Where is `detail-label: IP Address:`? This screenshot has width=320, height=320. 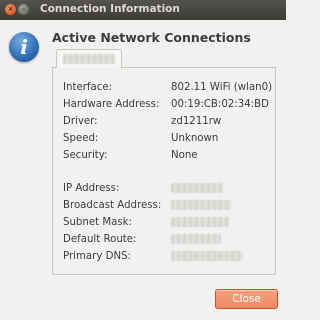 detail-label: IP Address: is located at coordinates (91, 188).